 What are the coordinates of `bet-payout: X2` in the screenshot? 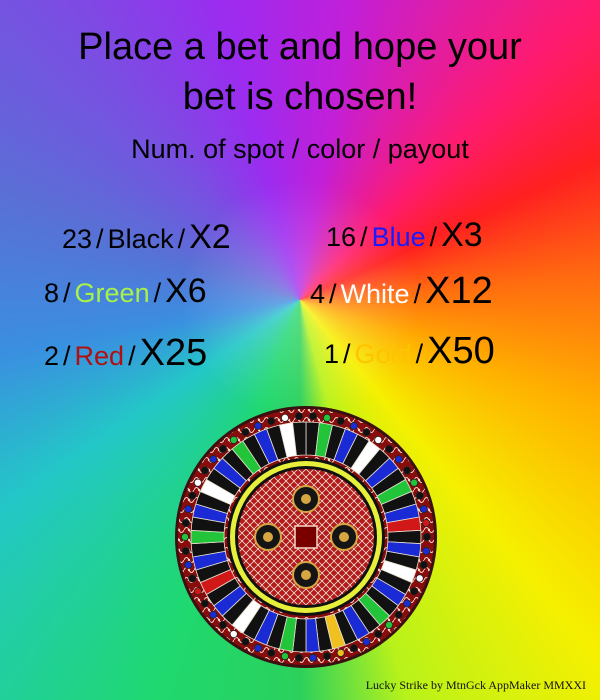 It's located at (210, 237).